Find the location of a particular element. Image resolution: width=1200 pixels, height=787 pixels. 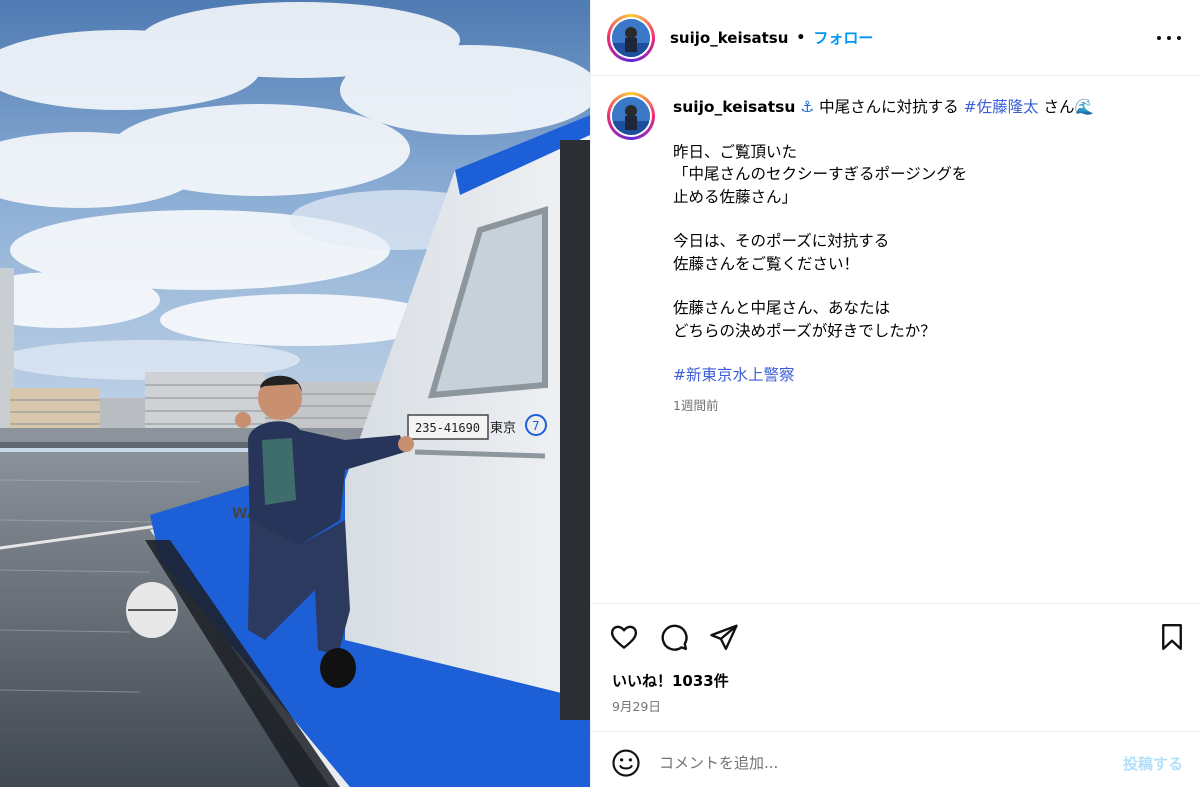

heart-icon is located at coordinates (624, 637).